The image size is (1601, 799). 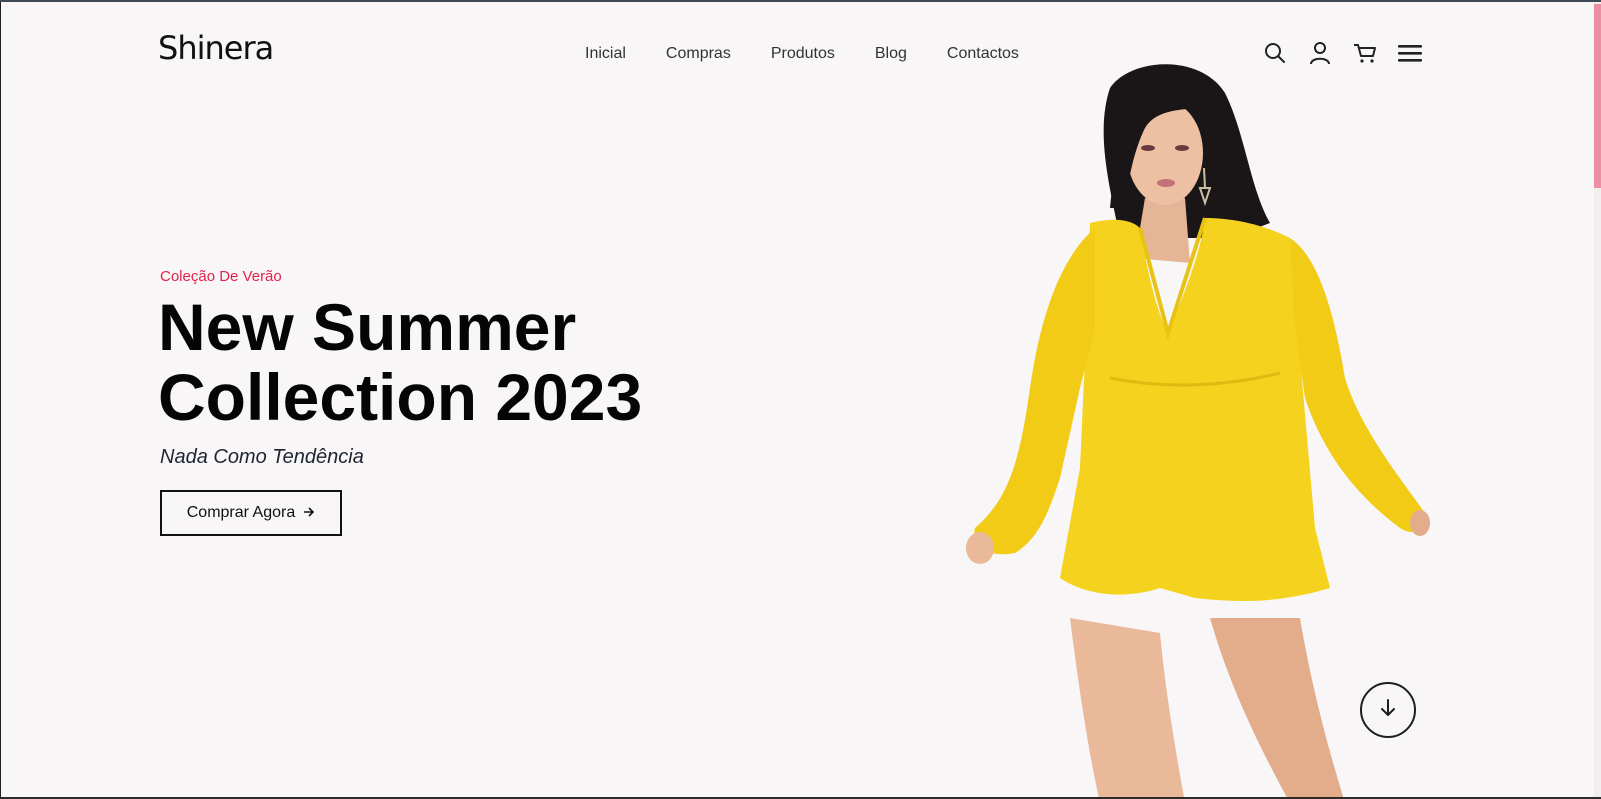 I want to click on hero-headline-line-2: Collection 2023, so click(x=400, y=397).